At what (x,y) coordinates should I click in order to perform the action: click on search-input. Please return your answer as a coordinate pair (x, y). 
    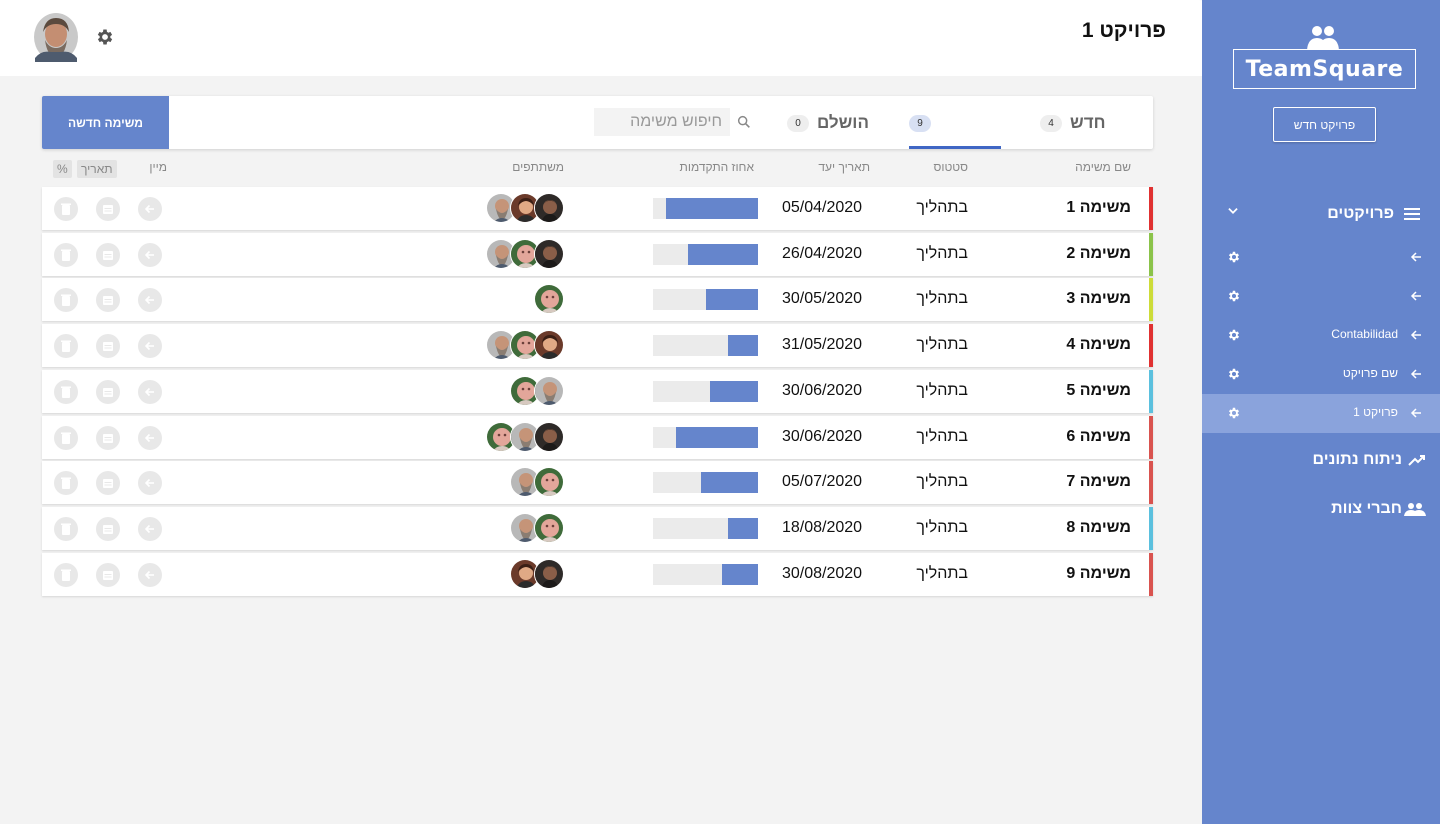
    Looking at the image, I should click on (662, 122).